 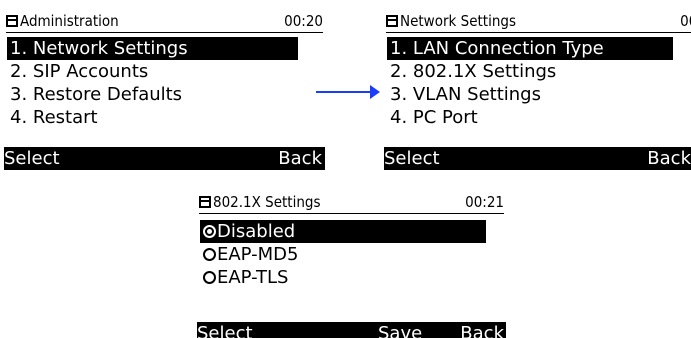 I want to click on flow-arrow, so click(x=348, y=92).